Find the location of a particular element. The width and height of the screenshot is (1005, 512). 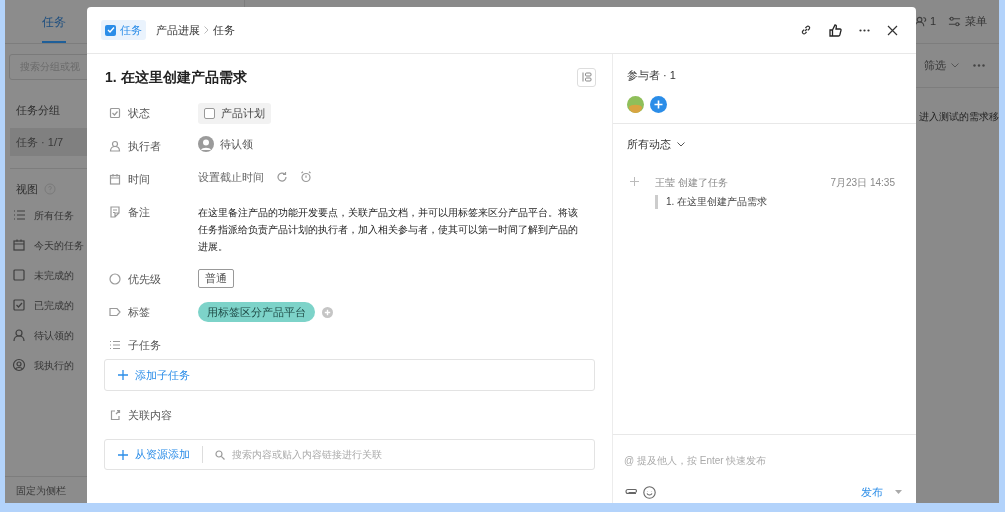

field-label: 子任务 is located at coordinates (144, 345).